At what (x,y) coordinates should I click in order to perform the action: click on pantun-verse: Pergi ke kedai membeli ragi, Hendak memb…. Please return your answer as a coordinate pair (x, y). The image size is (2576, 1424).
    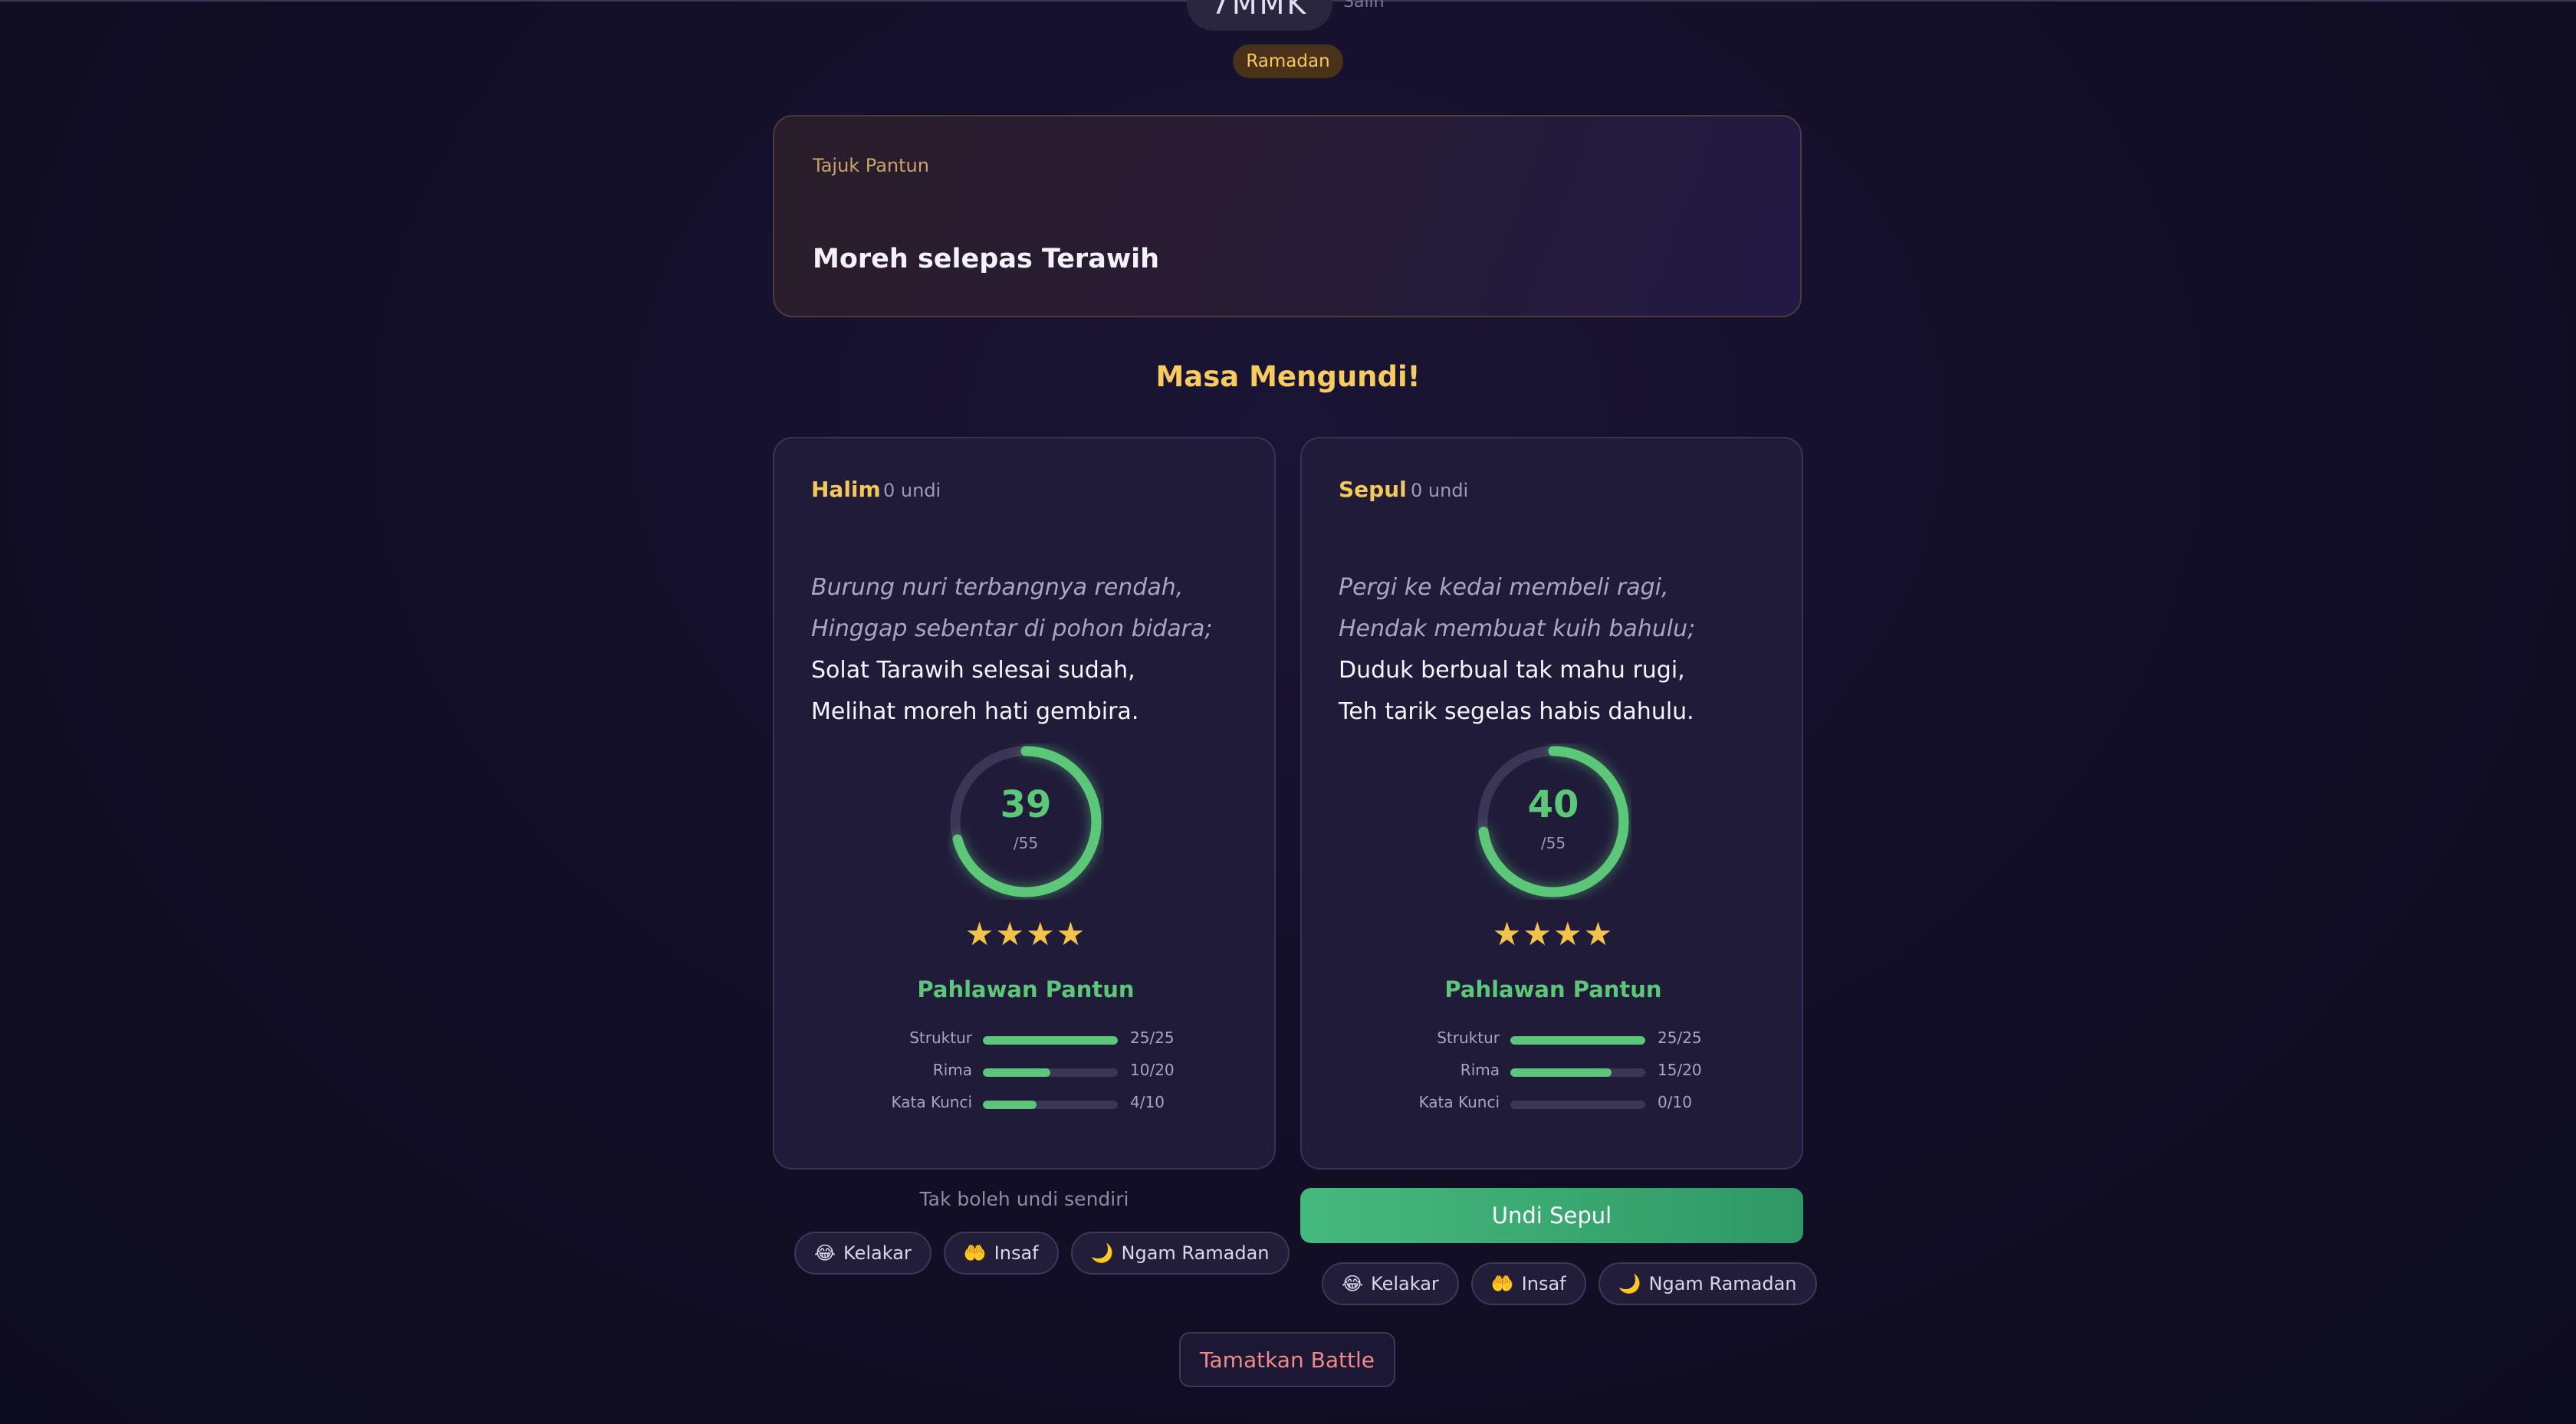
    Looking at the image, I should click on (1517, 650).